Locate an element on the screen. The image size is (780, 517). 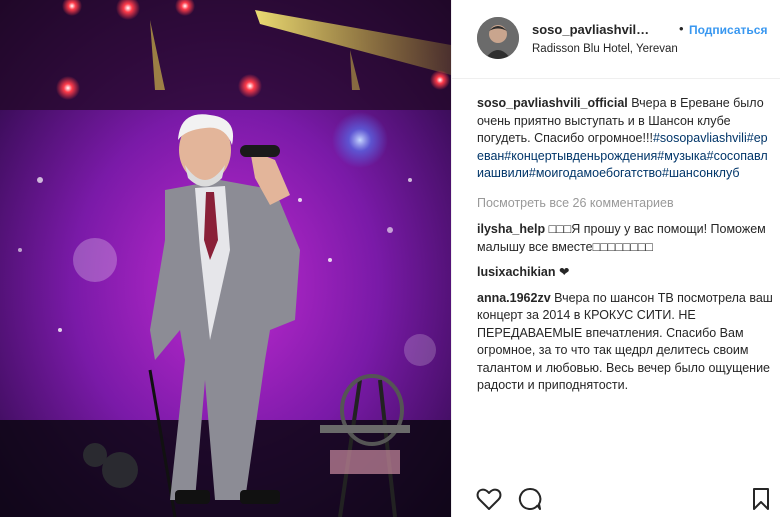
post-location: Radisson Blu Hotel, Yerevan is located at coordinates (605, 49).